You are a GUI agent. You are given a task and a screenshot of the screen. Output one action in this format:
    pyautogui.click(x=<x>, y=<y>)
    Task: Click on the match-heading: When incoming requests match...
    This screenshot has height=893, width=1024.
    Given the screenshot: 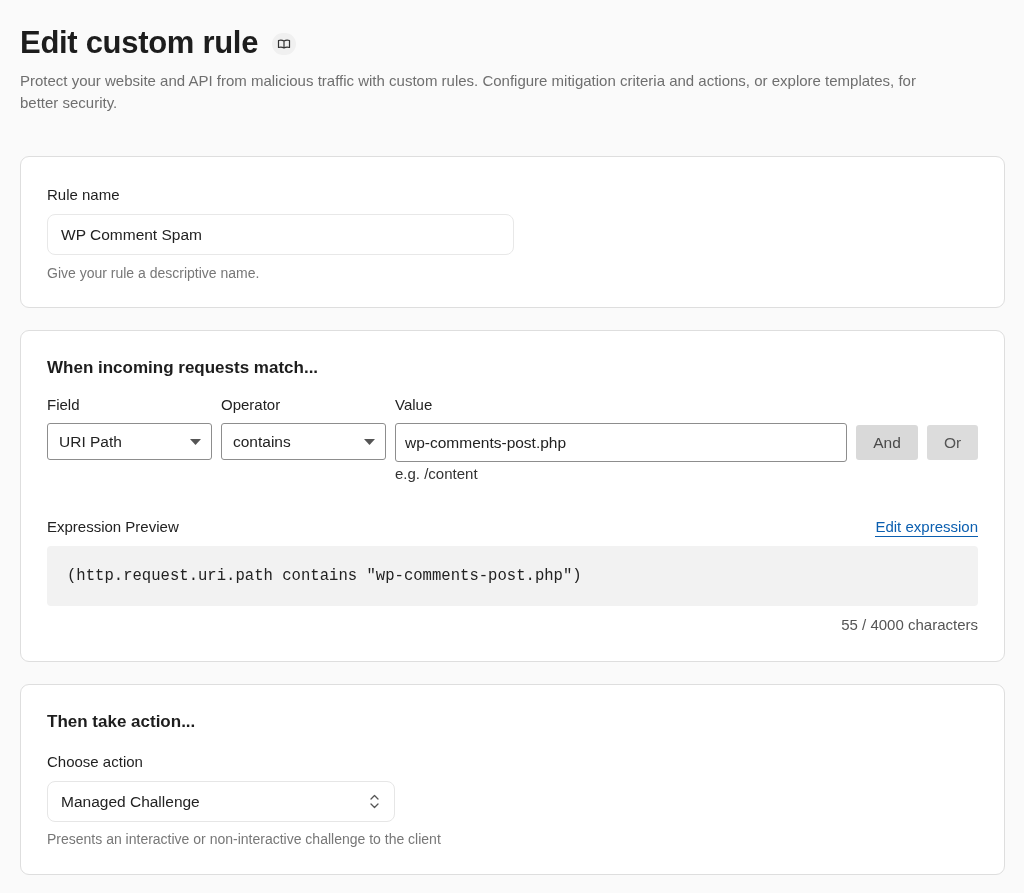 What is the action you would take?
    pyautogui.click(x=183, y=368)
    